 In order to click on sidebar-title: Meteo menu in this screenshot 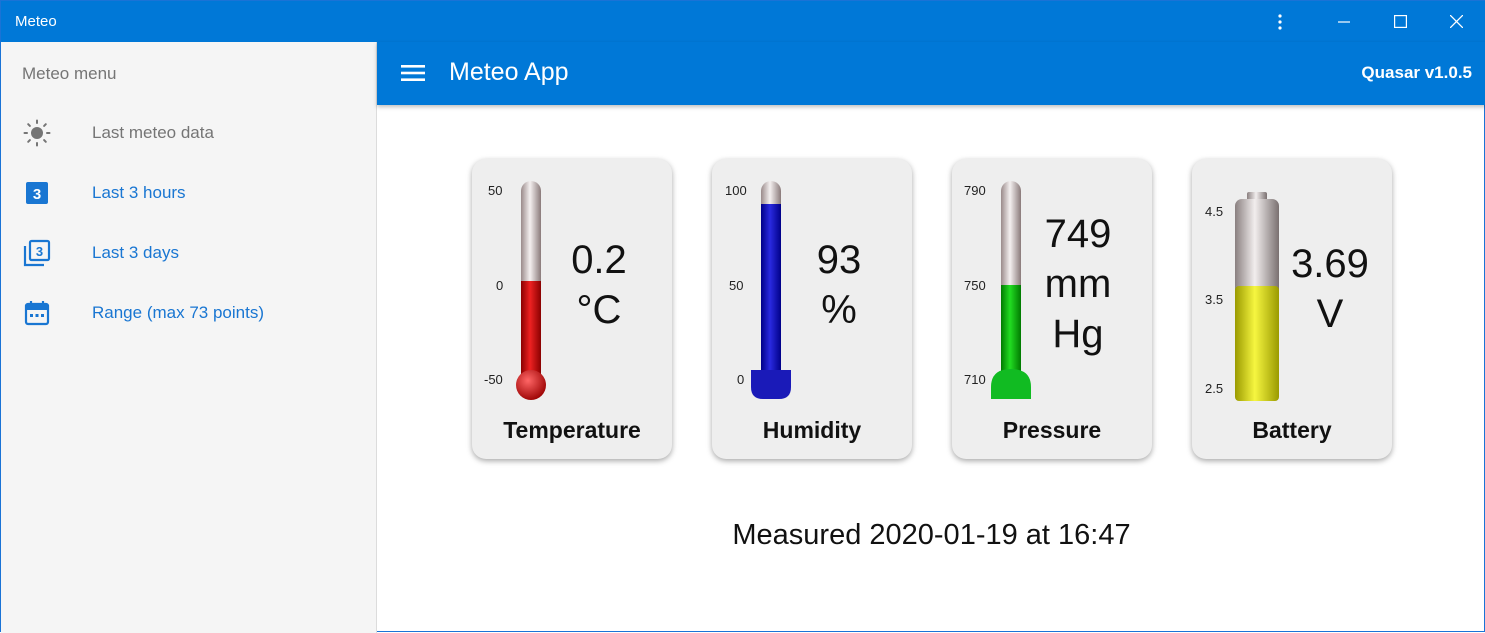, I will do `click(69, 73)`.